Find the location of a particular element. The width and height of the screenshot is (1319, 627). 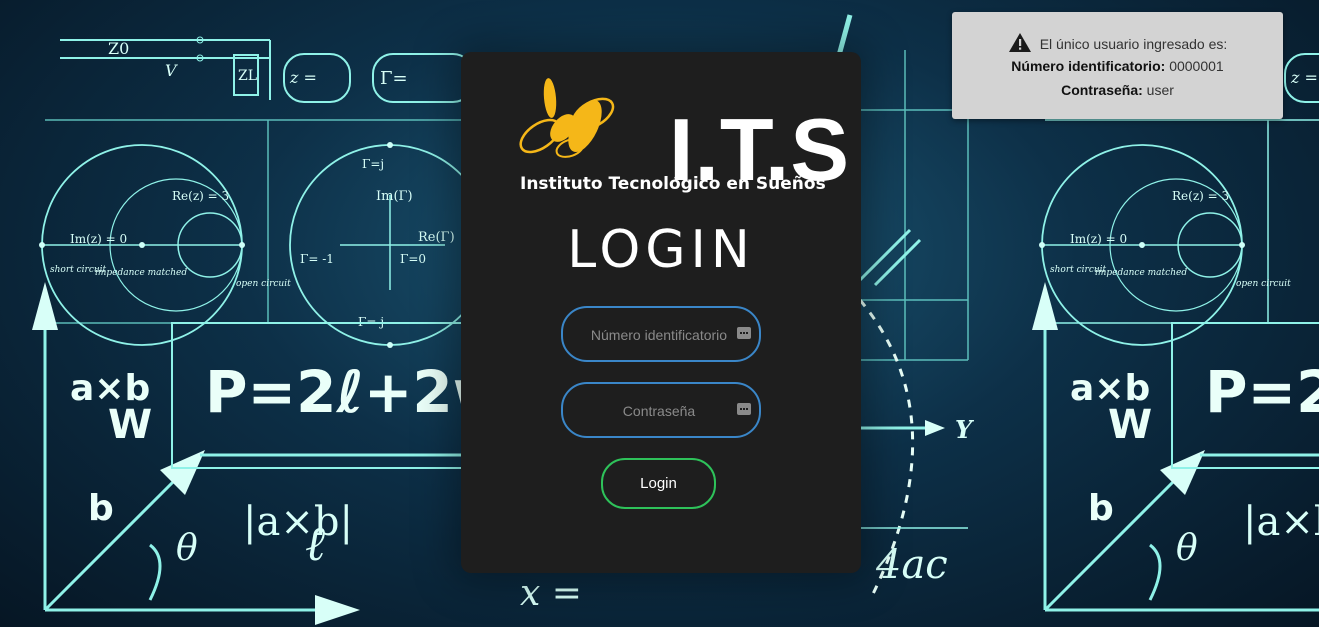

svg-text: P=2ℓ+2w is located at coordinates (1262, 392).